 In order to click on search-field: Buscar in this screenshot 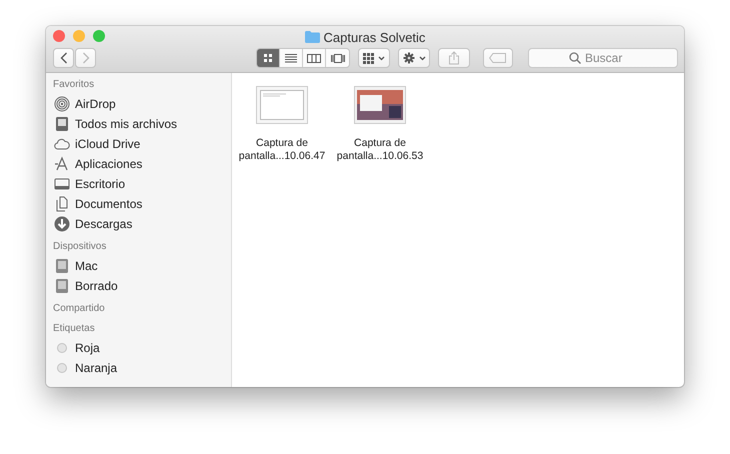, I will do `click(603, 58)`.